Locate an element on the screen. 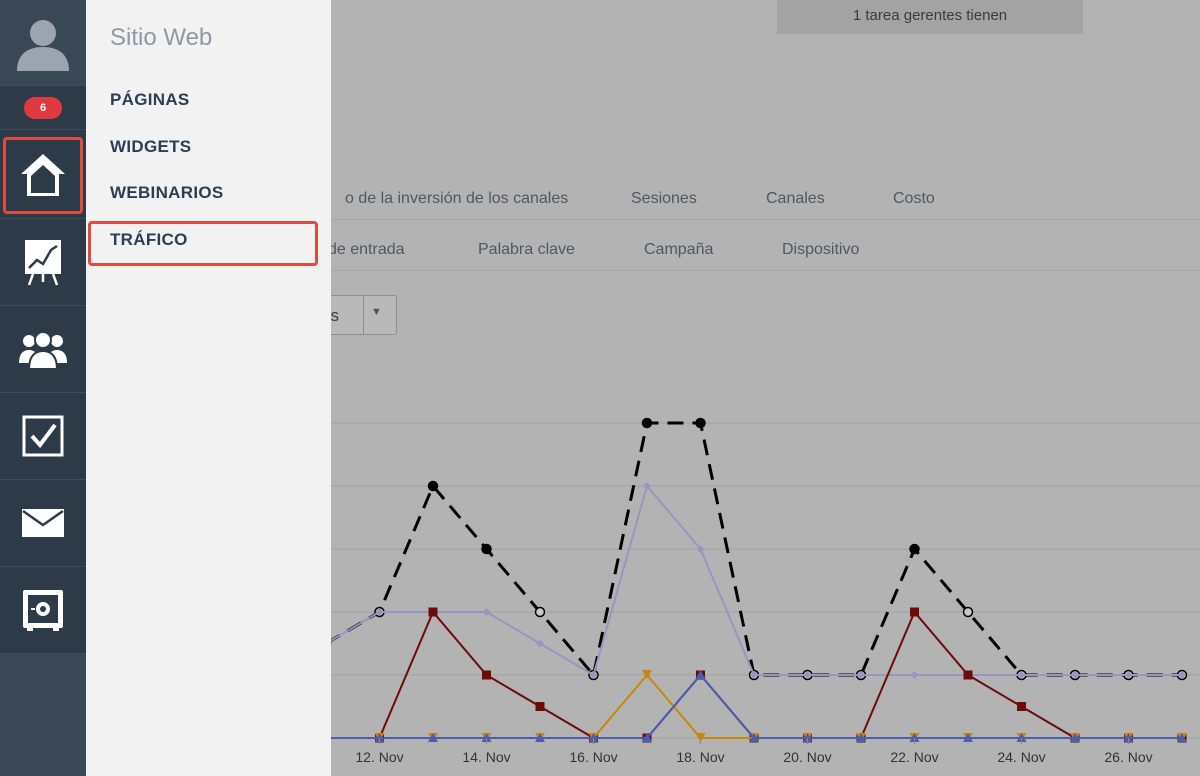 Image resolution: width=1200 pixels, height=776 pixels. tab-campaign: Campaña is located at coordinates (678, 250).